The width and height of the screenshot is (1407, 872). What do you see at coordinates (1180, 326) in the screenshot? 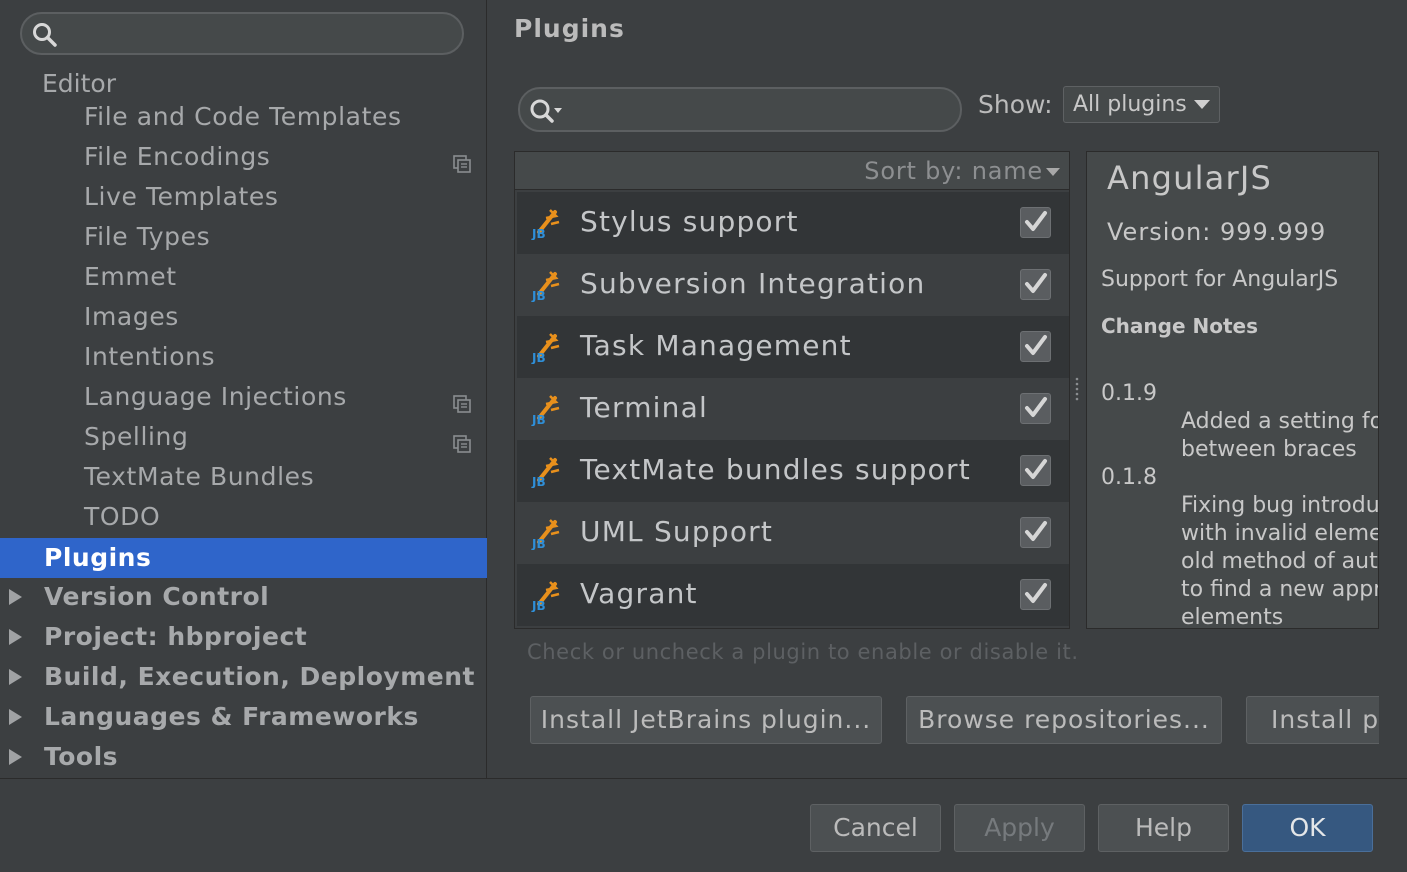
I see `change-notes-heading: Change Notes` at bounding box center [1180, 326].